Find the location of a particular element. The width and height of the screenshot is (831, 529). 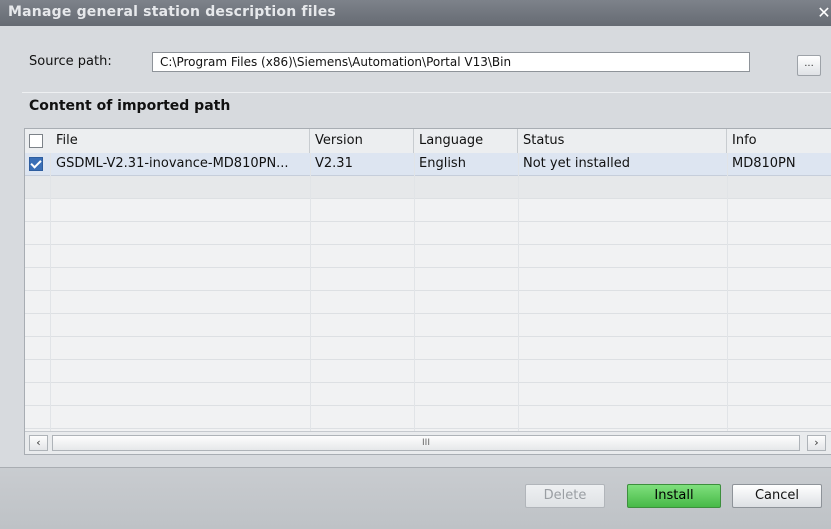

table-header: File Version Language Status Info is located at coordinates (428, 141).